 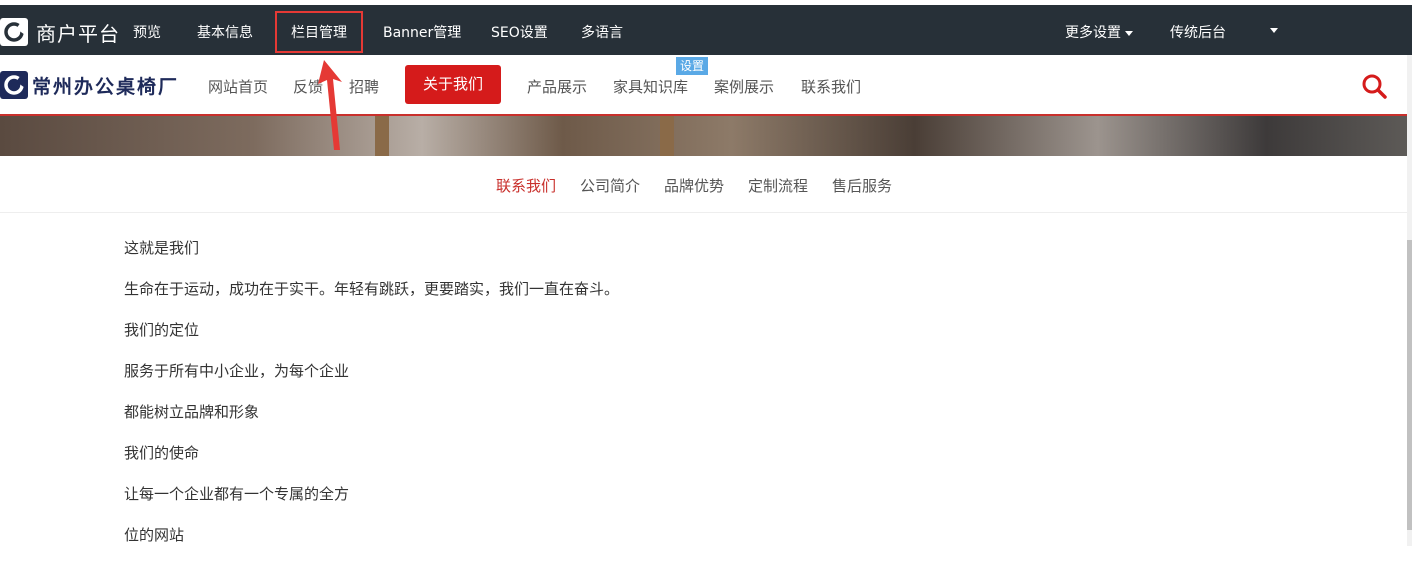 I want to click on subnav-after-sales: 售后服务, so click(x=862, y=185).